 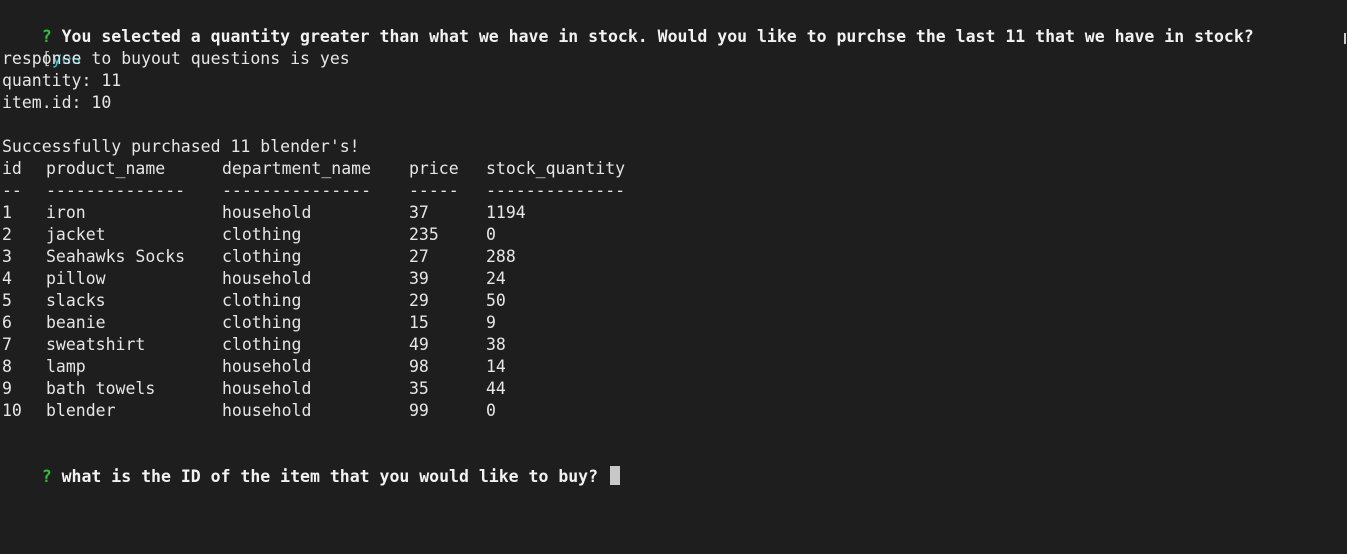 I want to click on row-price: 27, so click(x=419, y=256).